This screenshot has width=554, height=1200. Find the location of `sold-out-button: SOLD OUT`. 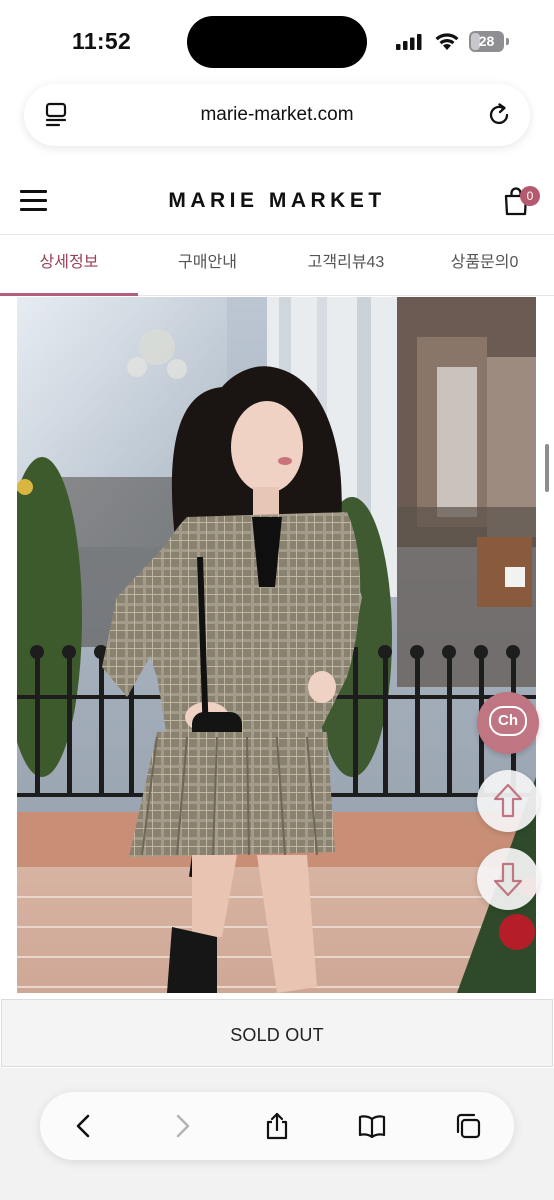

sold-out-button: SOLD OUT is located at coordinates (277, 1033).